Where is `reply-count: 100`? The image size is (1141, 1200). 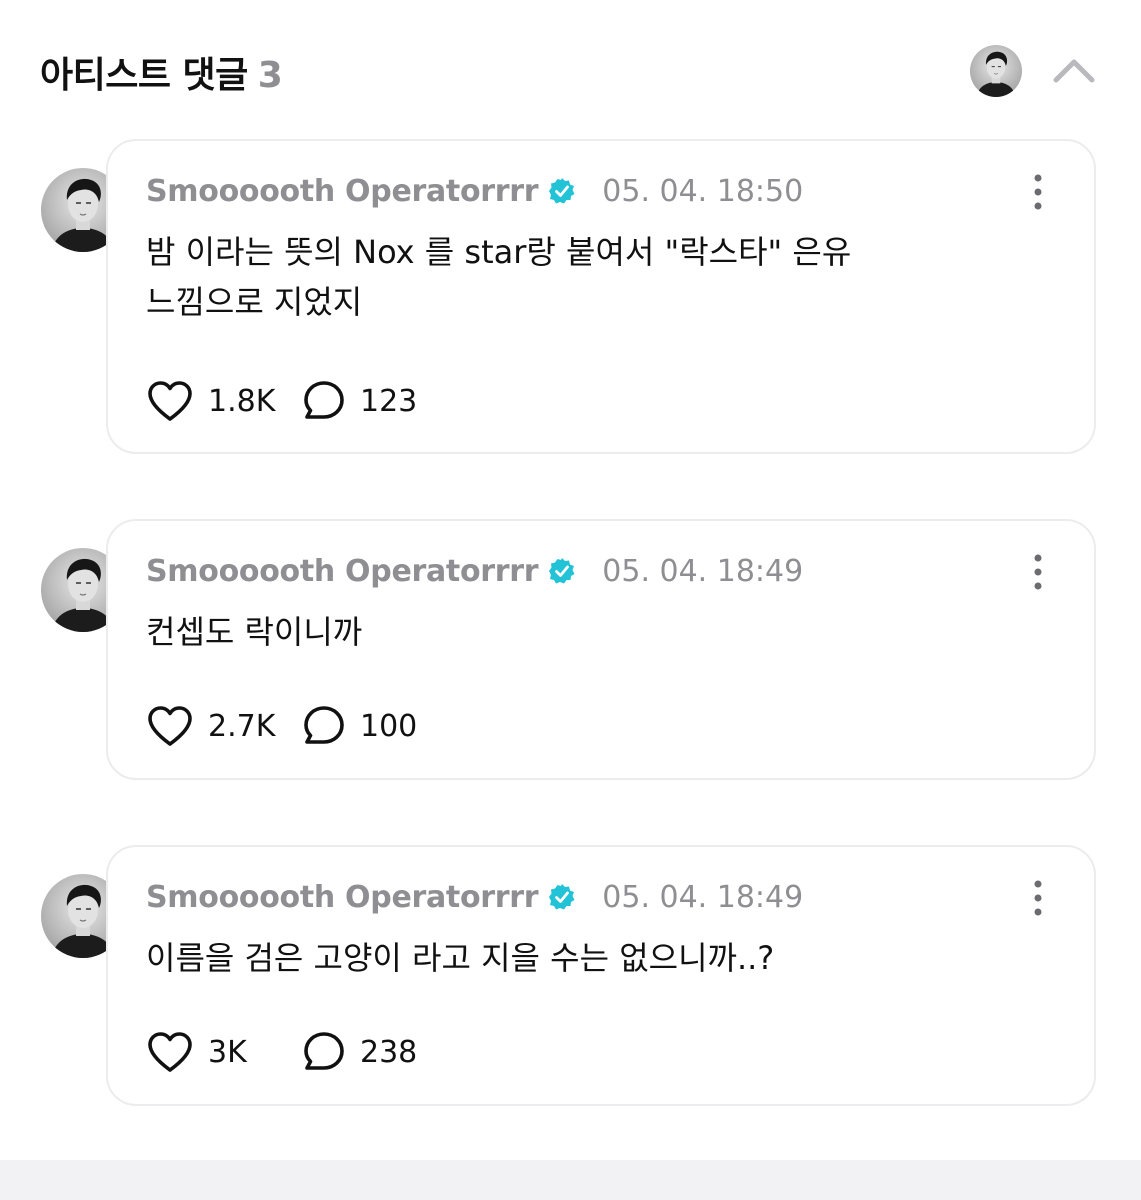
reply-count: 100 is located at coordinates (389, 726).